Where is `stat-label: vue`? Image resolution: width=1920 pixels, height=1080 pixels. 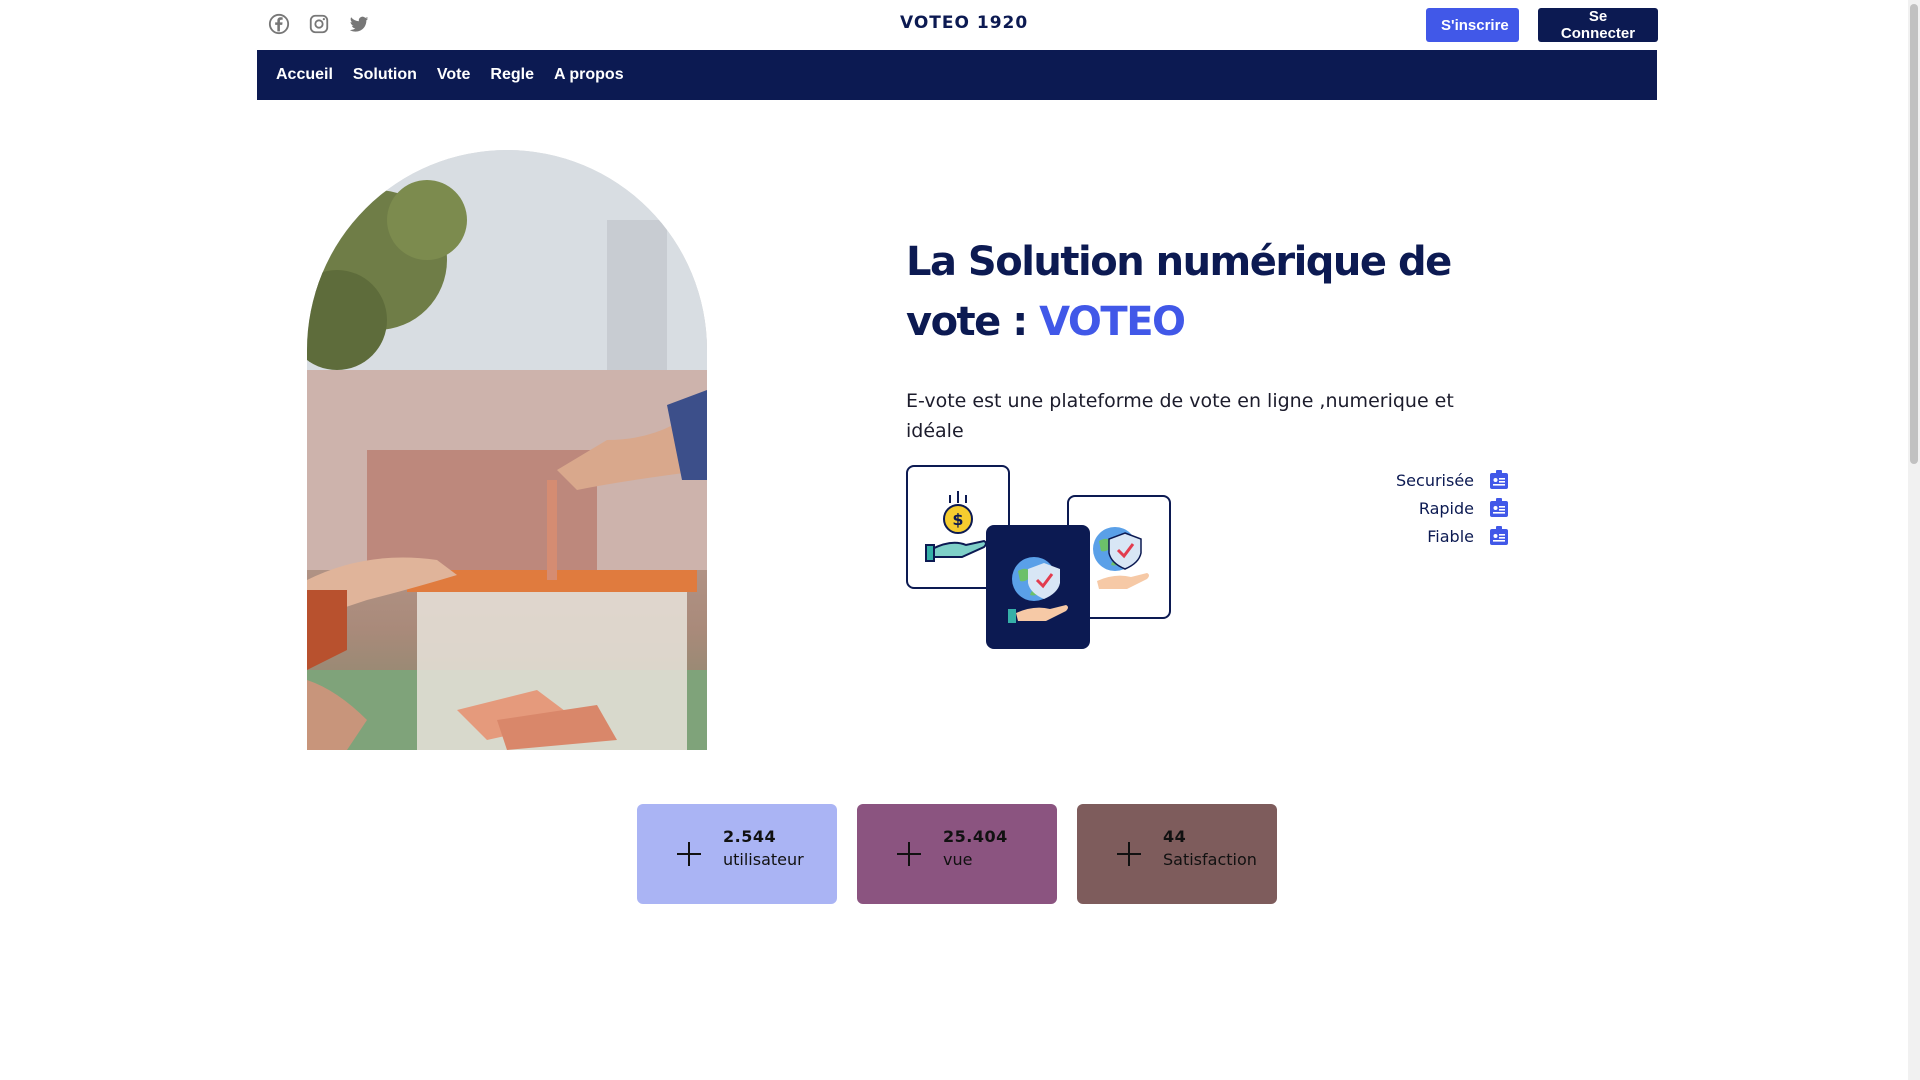 stat-label: vue is located at coordinates (958, 859).